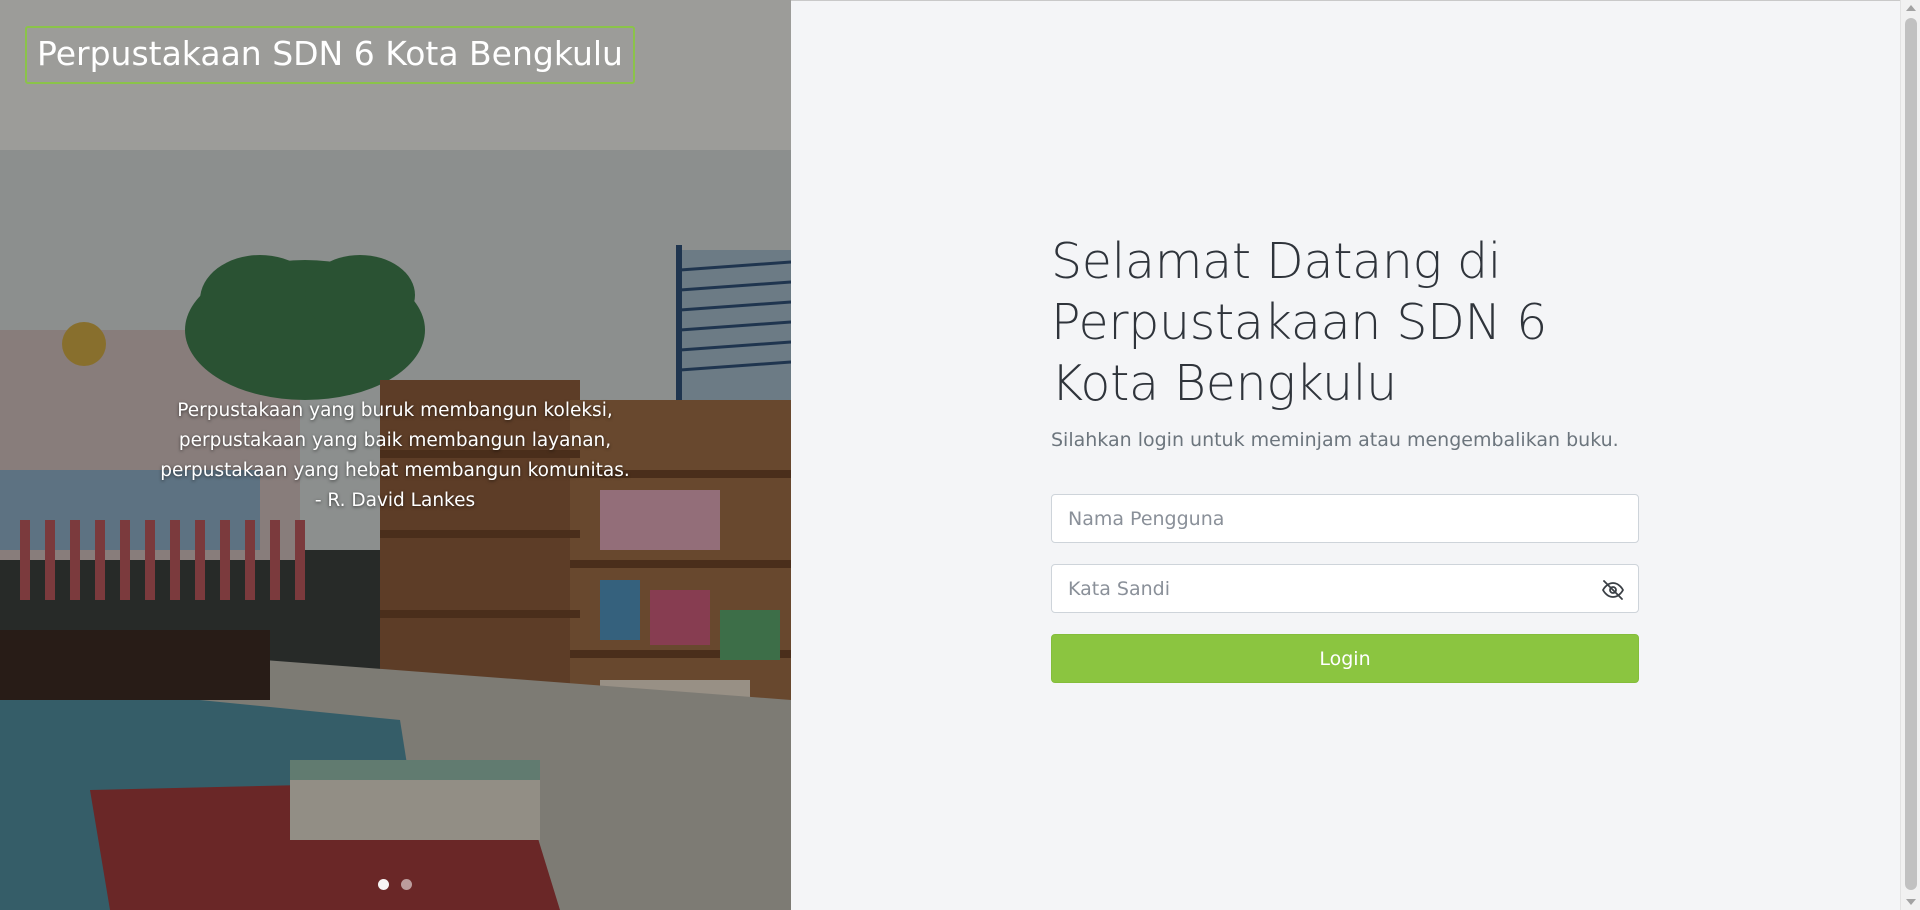 This screenshot has height=910, width=1920. I want to click on scroll-thumb, so click(1911, 454).